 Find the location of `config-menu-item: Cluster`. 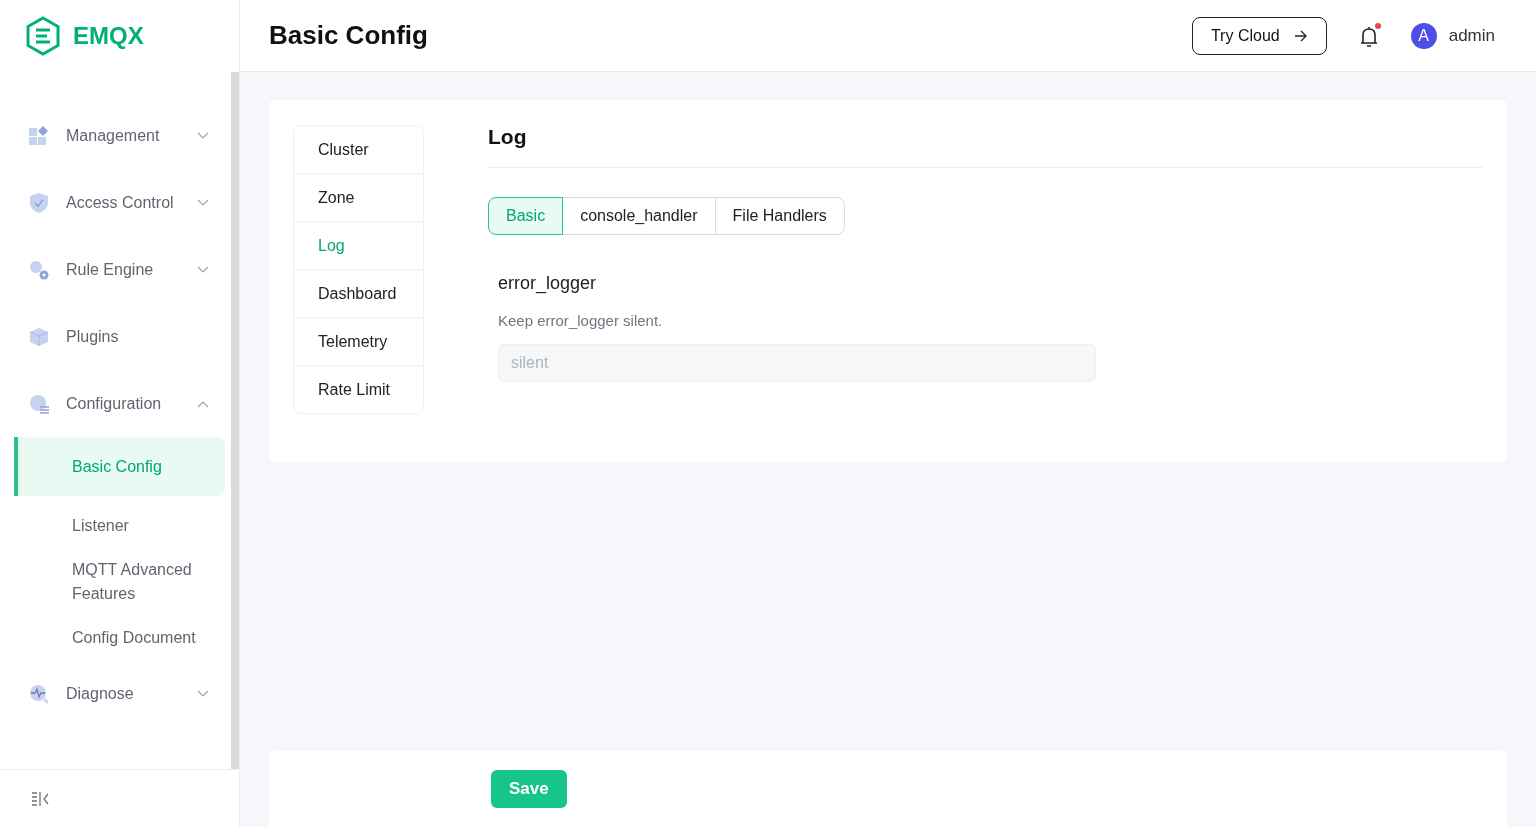

config-menu-item: Cluster is located at coordinates (358, 150).